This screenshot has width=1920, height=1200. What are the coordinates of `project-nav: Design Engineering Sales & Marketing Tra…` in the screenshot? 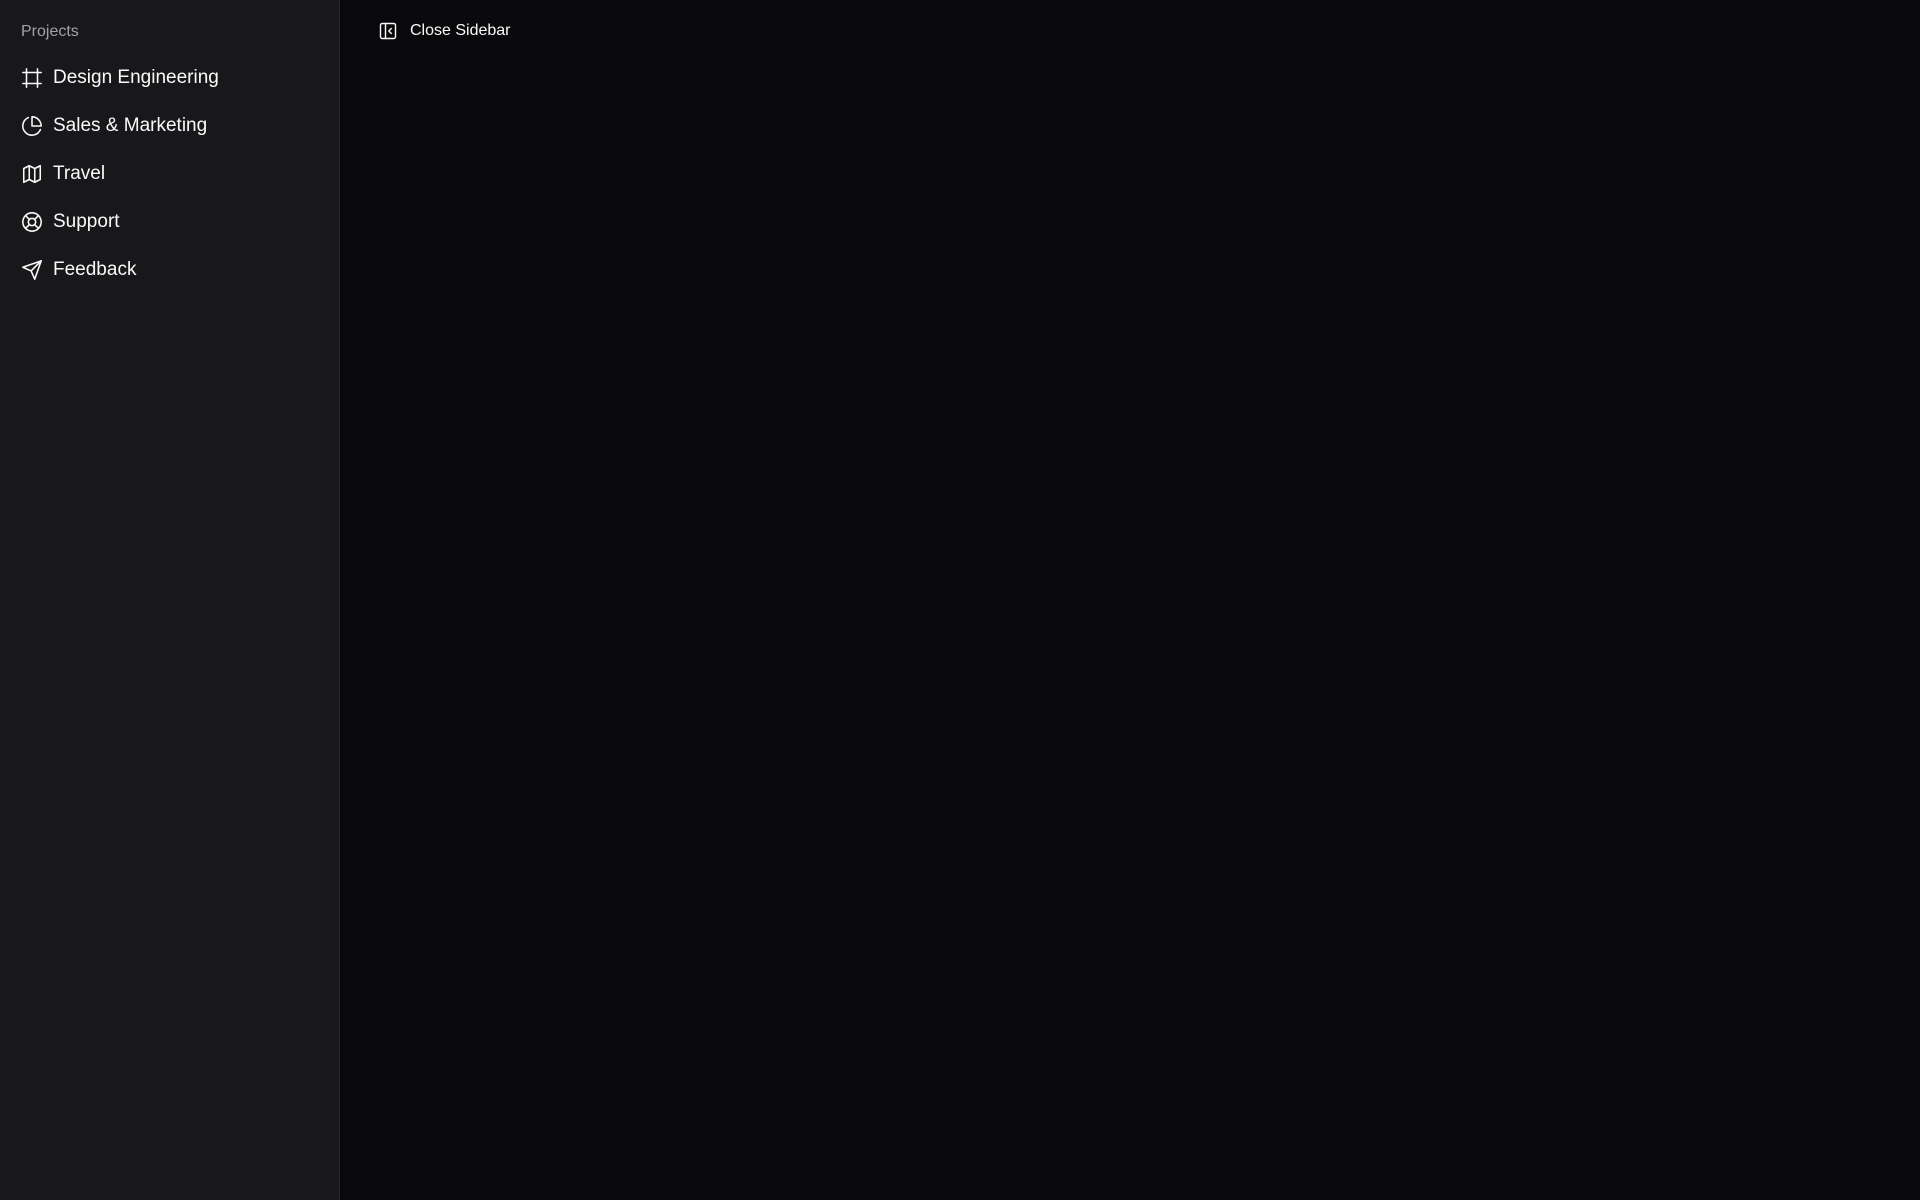 It's located at (169, 174).